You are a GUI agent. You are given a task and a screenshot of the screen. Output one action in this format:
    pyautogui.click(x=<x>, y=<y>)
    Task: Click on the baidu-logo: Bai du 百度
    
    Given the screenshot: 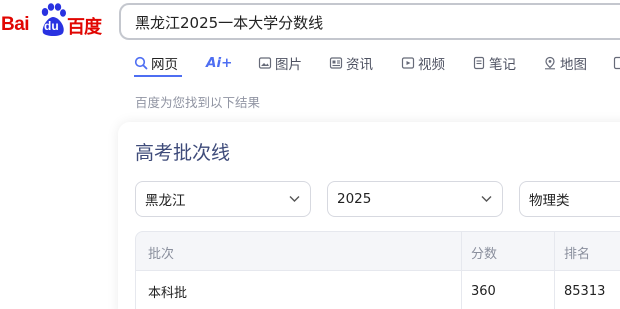 What is the action you would take?
    pyautogui.click(x=55, y=20)
    